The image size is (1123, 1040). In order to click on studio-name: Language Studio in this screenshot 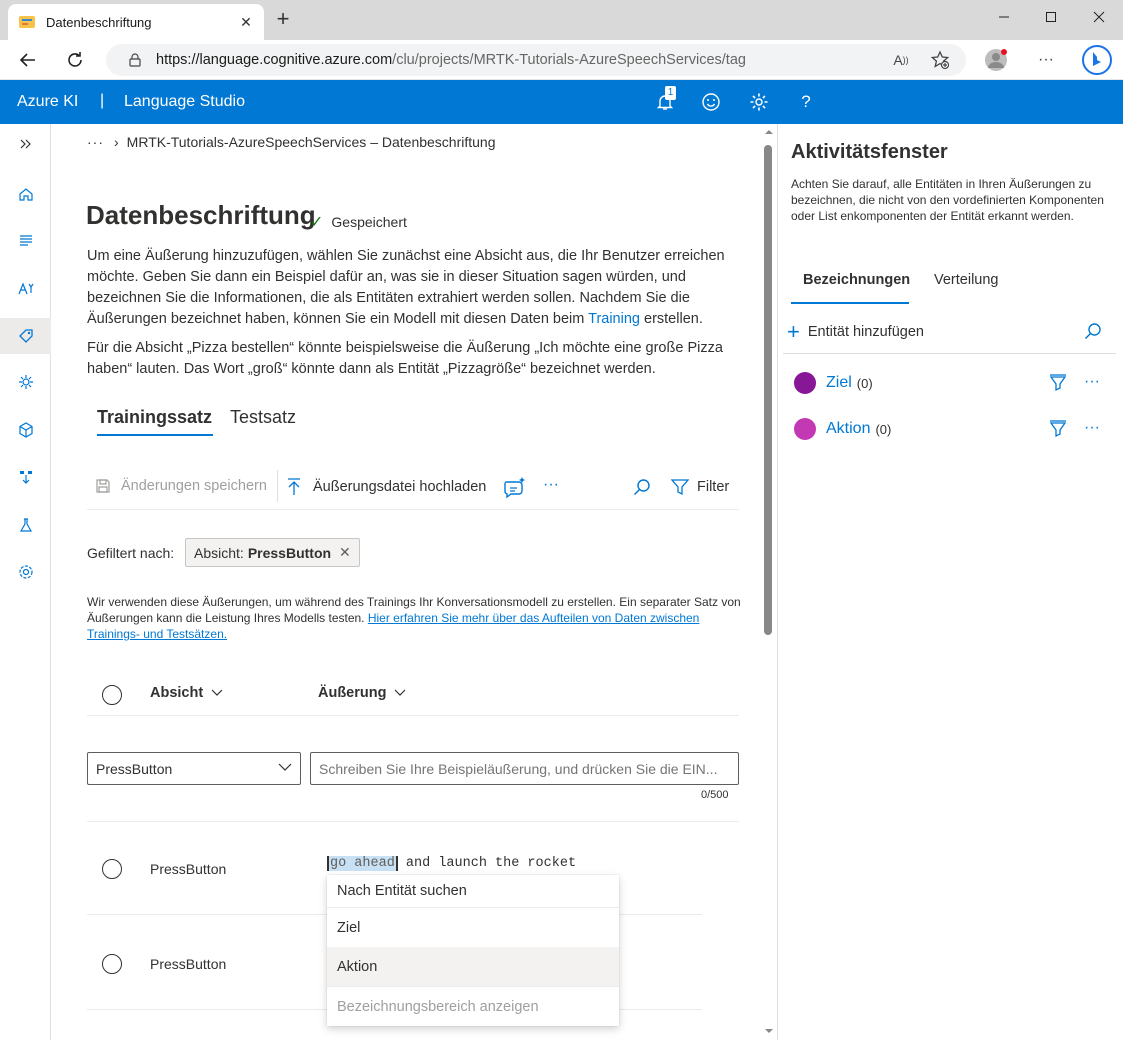, I will do `click(184, 102)`.